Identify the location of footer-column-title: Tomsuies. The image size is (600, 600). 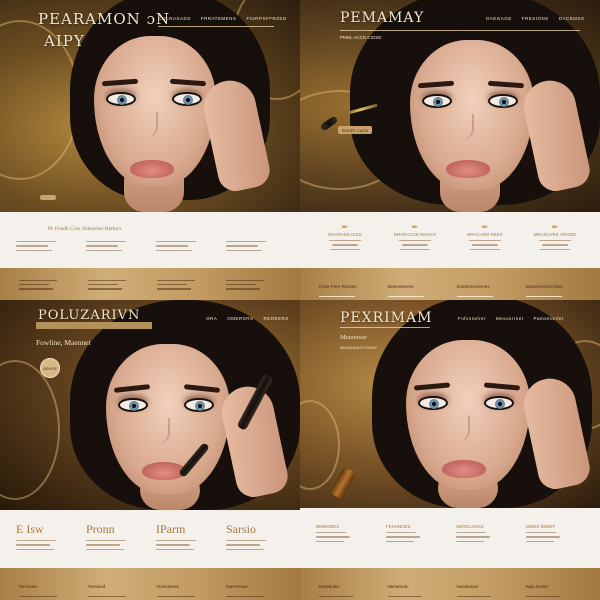
(28, 586).